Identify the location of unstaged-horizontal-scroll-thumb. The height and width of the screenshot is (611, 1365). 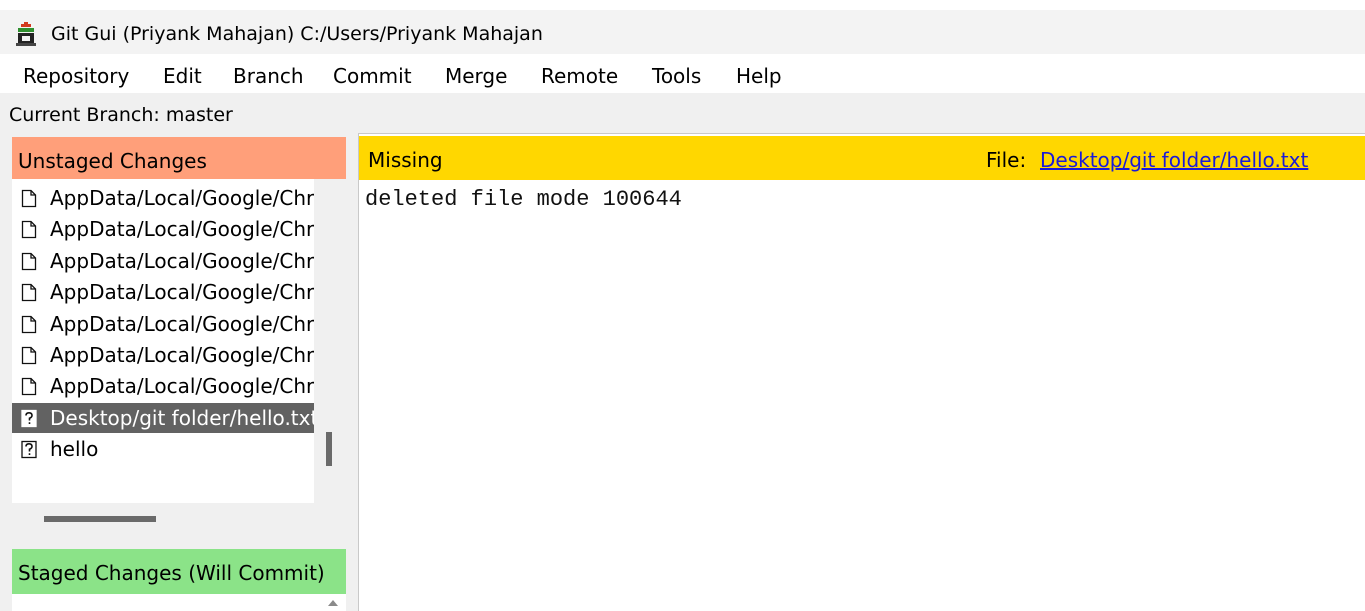
(100, 519).